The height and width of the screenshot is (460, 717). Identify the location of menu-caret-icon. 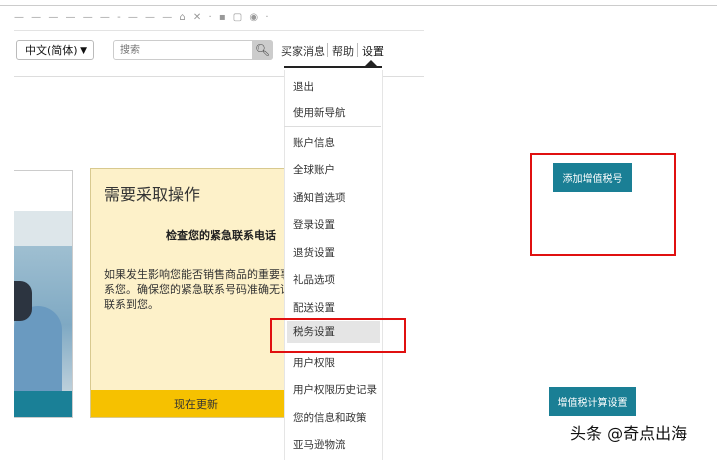
(371, 63).